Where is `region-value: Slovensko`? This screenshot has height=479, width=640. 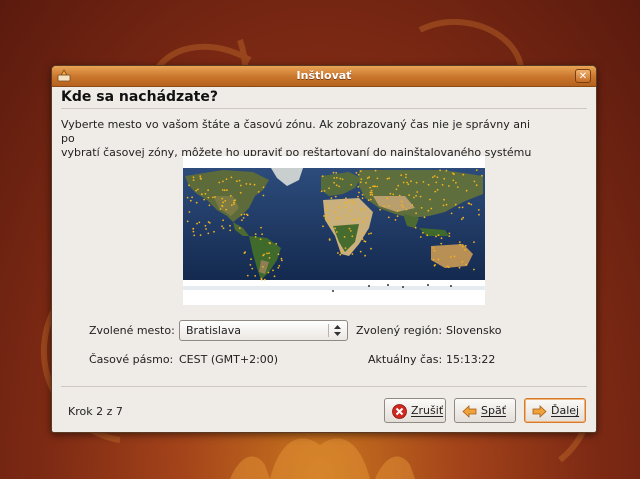 region-value: Slovensko is located at coordinates (474, 330).